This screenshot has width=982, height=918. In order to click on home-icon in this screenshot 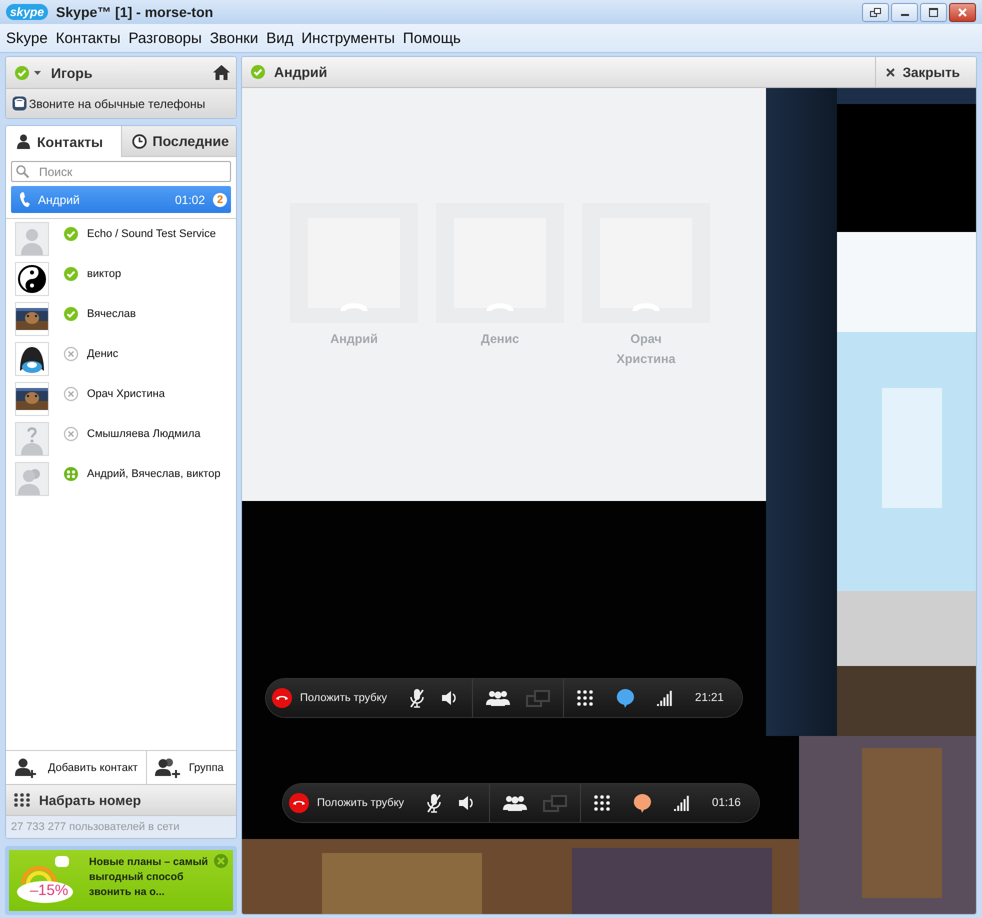, I will do `click(221, 72)`.